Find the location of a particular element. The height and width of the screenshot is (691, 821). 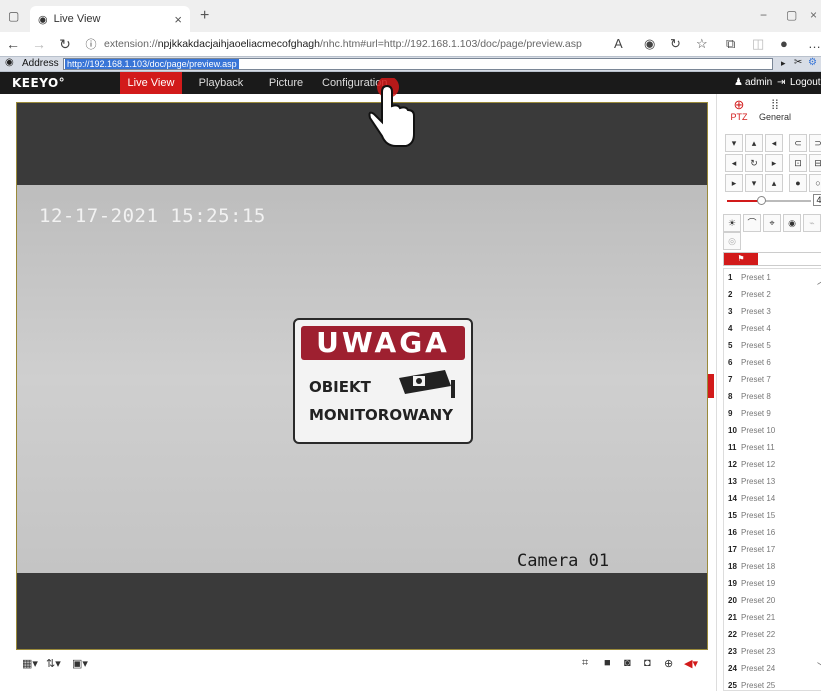

preset-row: 12 Preset 12 is located at coordinates (772, 464).